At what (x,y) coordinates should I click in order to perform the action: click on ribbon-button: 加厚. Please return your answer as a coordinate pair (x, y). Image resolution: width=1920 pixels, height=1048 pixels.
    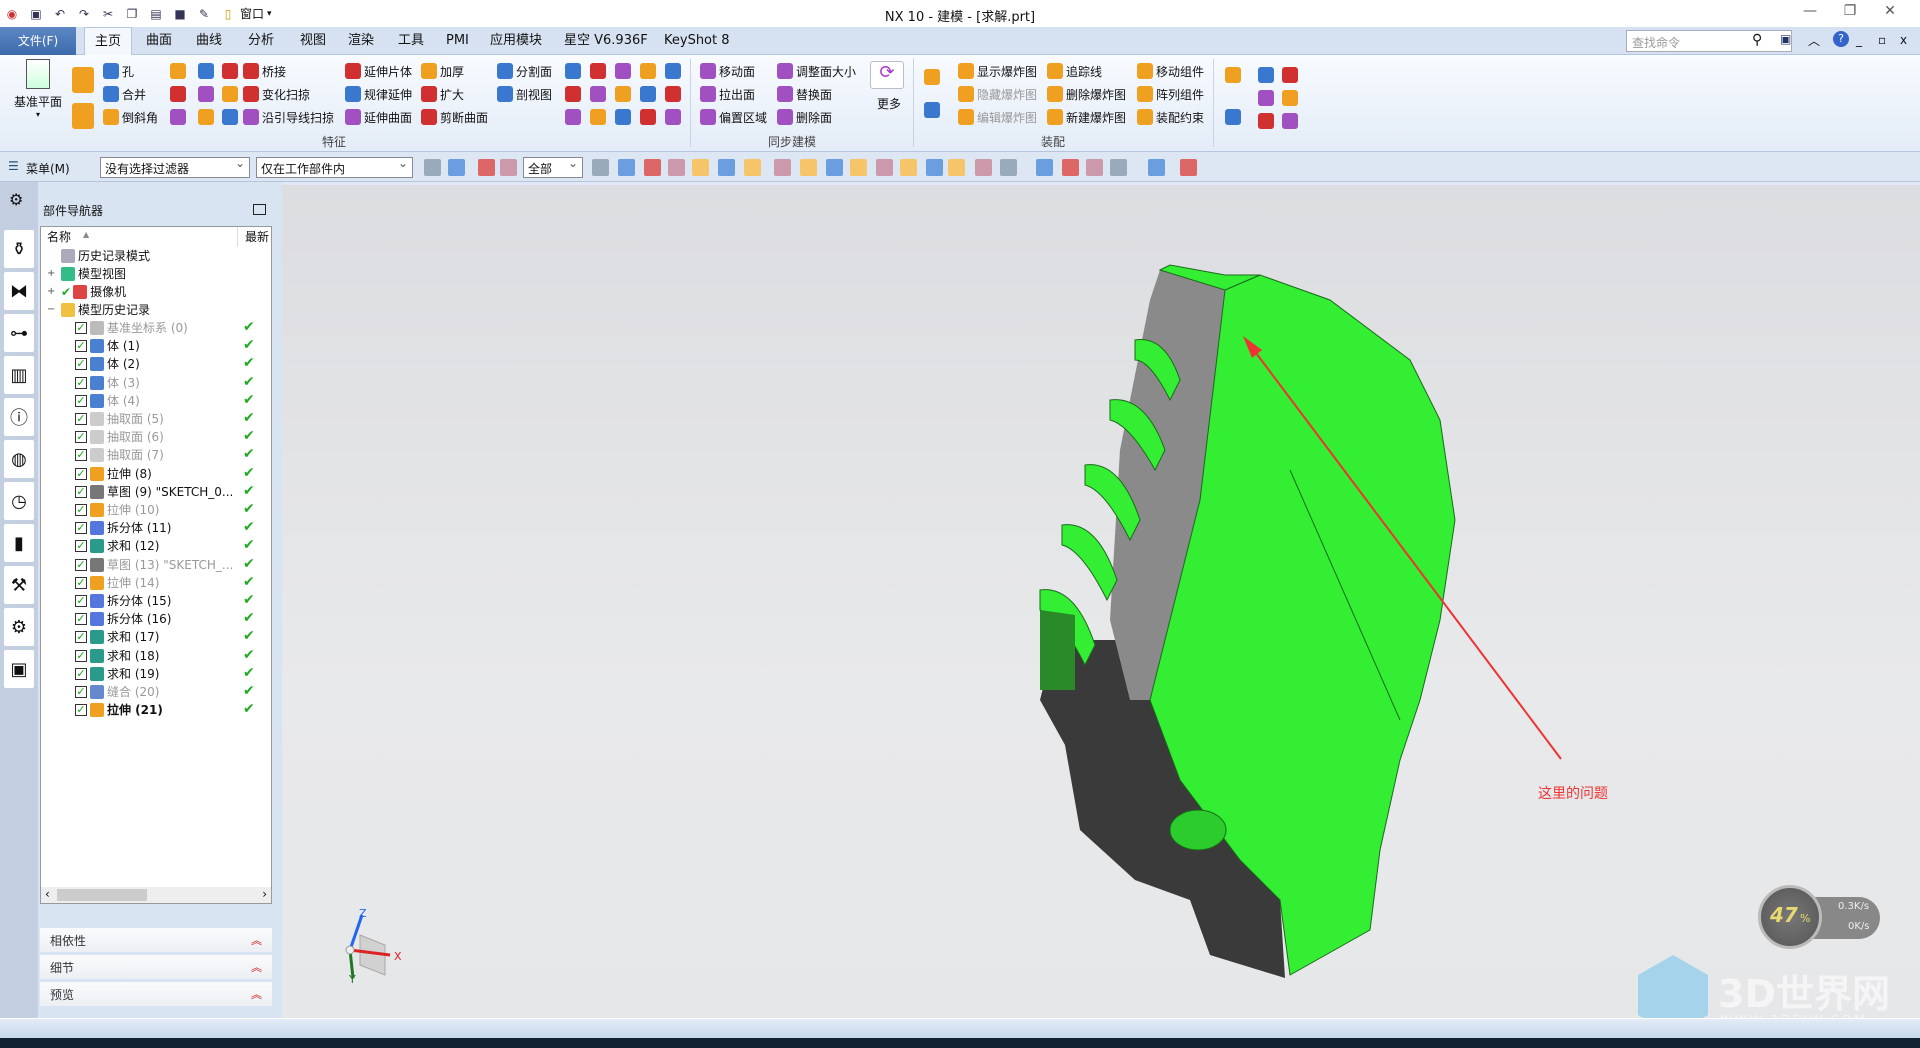
    Looking at the image, I should click on (442, 71).